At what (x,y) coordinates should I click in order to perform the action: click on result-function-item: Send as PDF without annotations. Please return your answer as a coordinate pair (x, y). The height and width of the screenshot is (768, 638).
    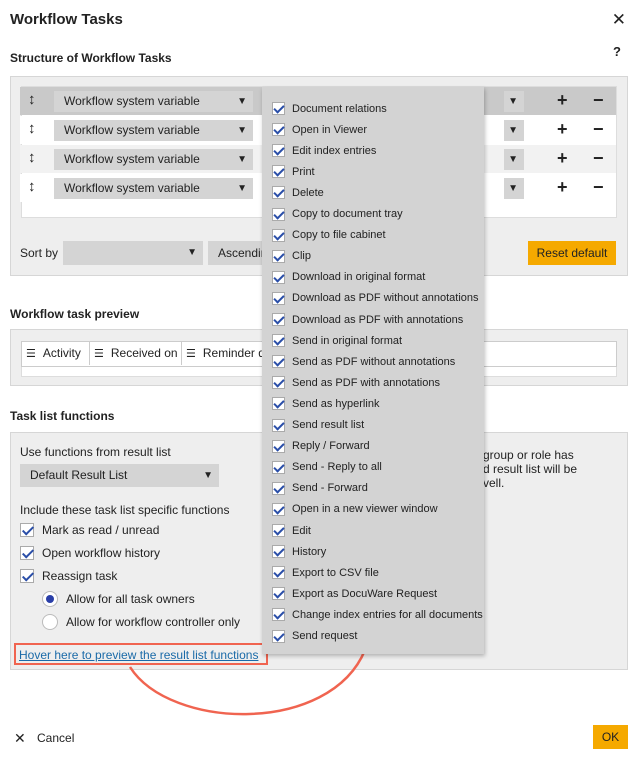
    Looking at the image, I should click on (363, 361).